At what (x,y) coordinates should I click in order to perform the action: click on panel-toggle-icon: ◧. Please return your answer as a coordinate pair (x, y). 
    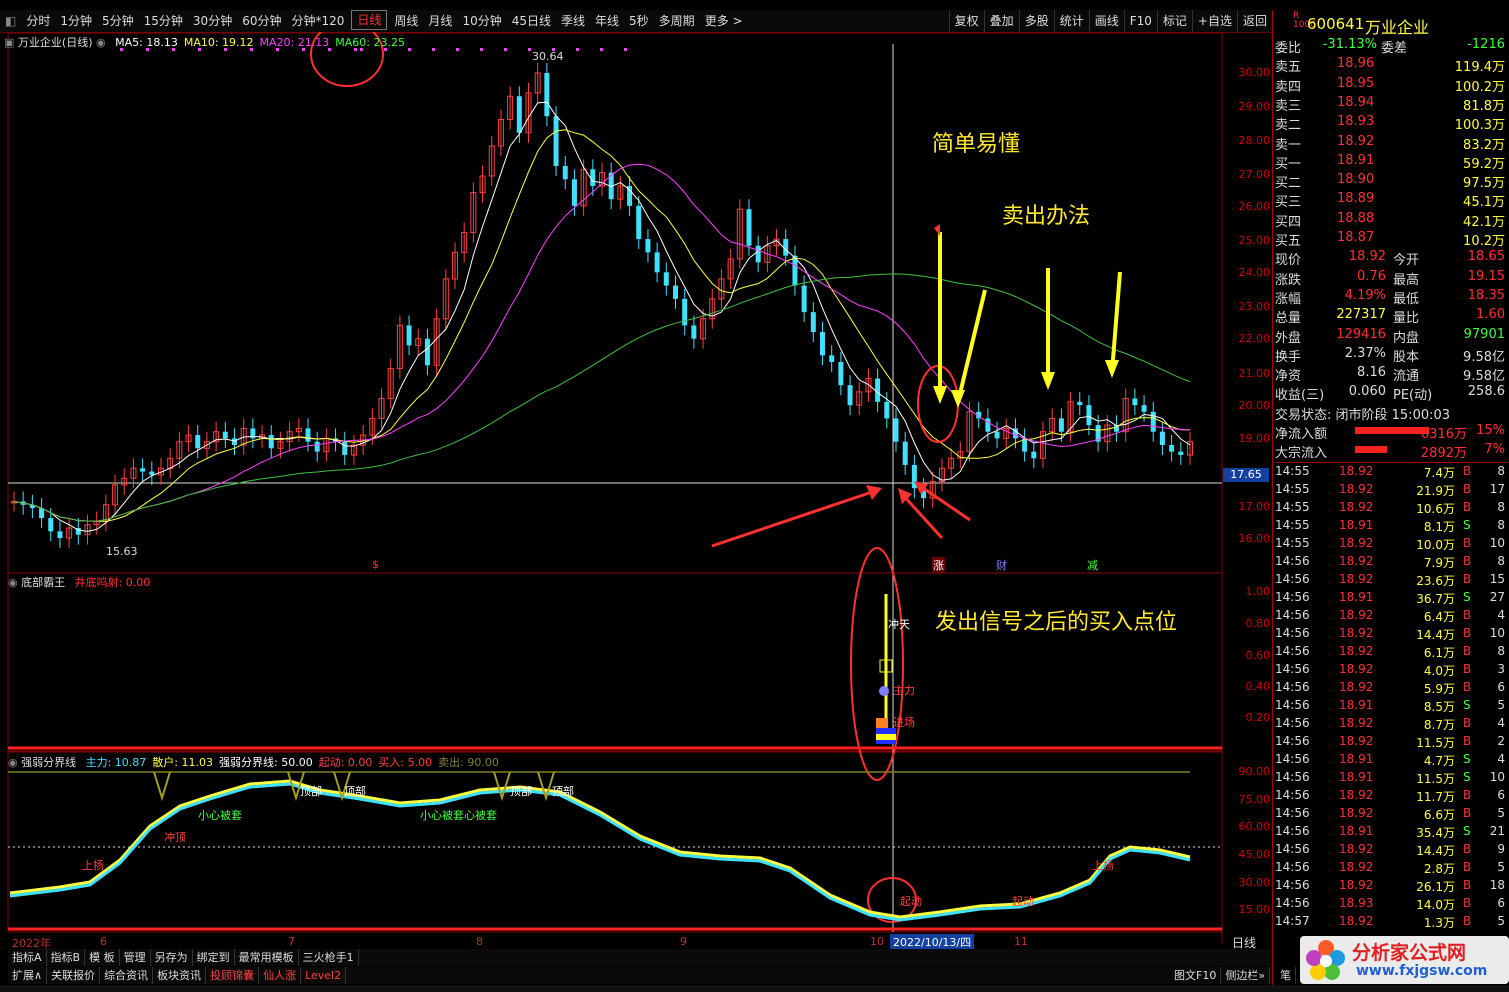
    Looking at the image, I should click on (10, 21).